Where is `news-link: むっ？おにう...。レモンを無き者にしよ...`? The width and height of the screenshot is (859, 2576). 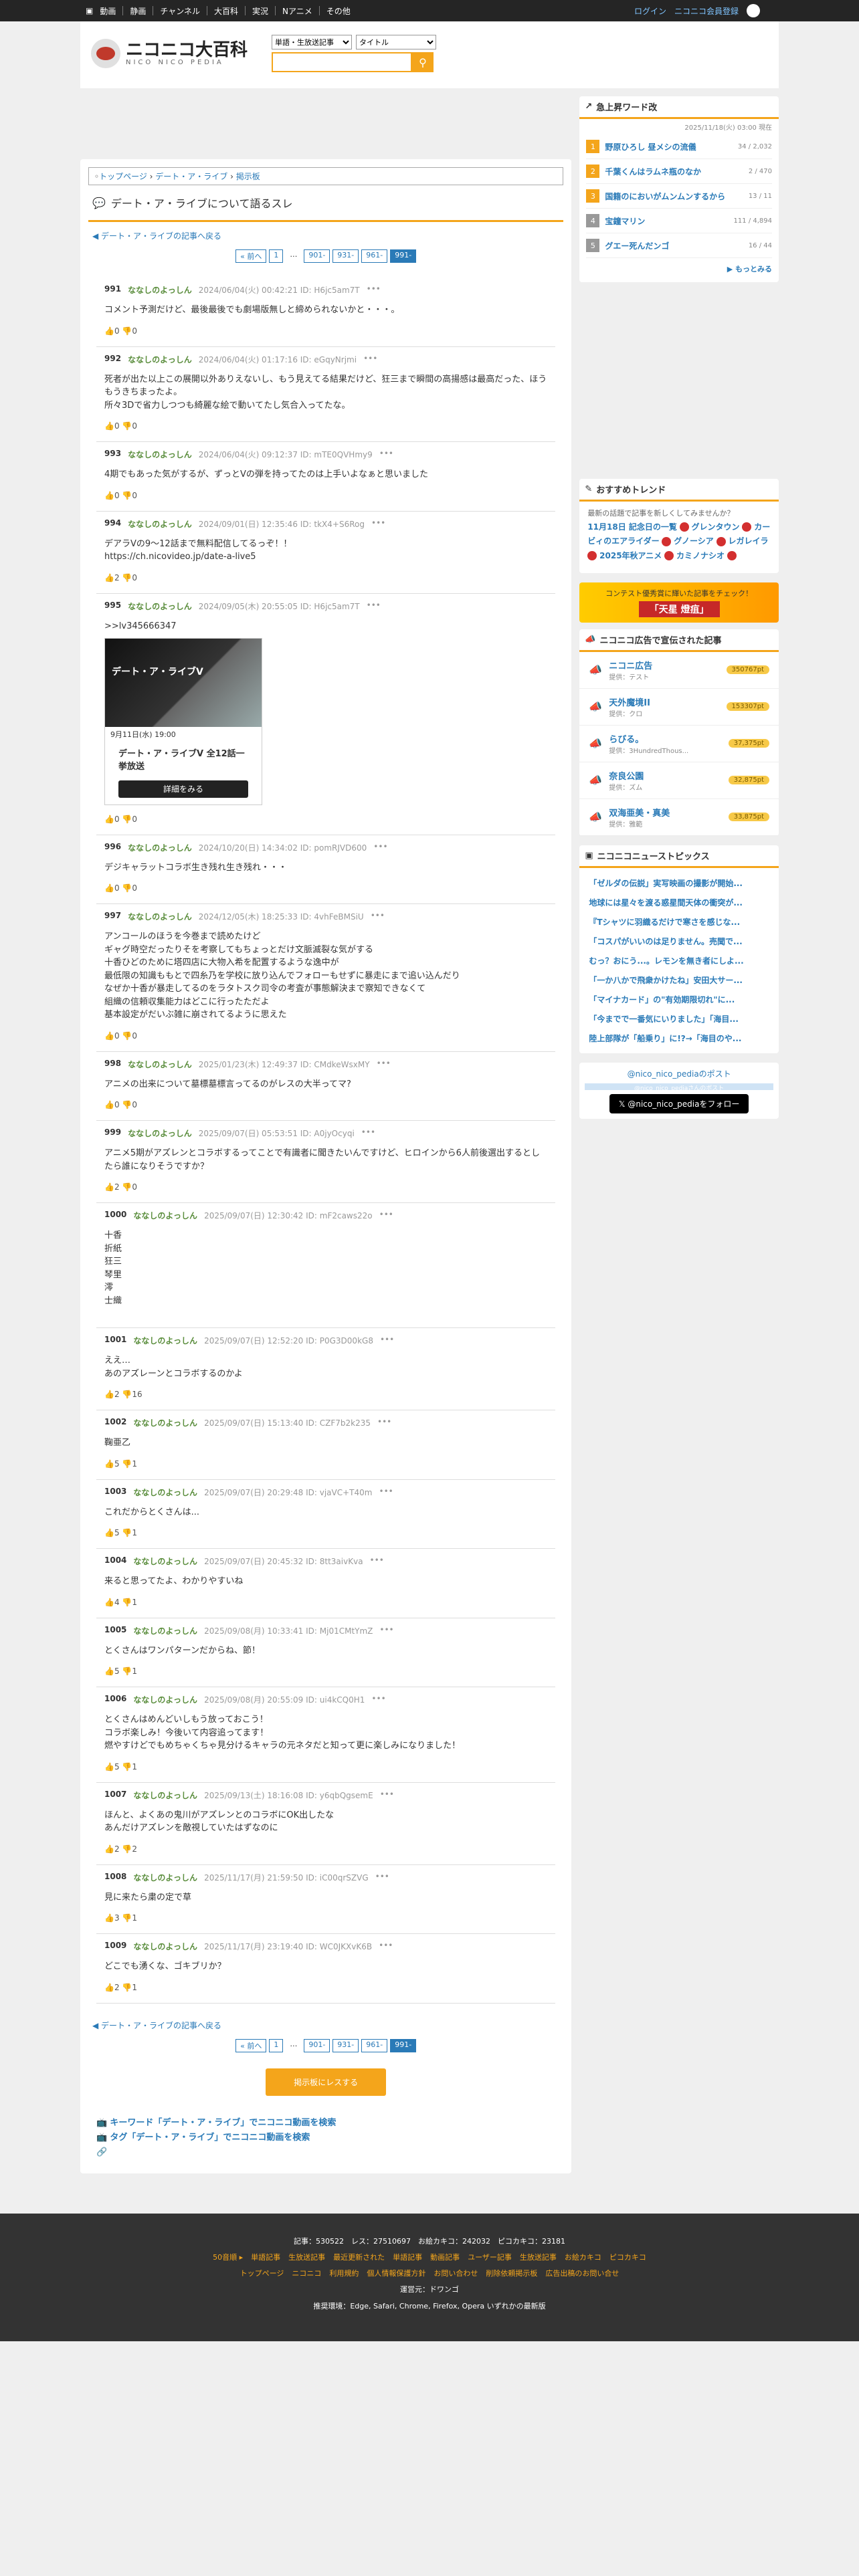
news-link: むっ？おにう...。レモンを無き者にしよ... is located at coordinates (679, 960).